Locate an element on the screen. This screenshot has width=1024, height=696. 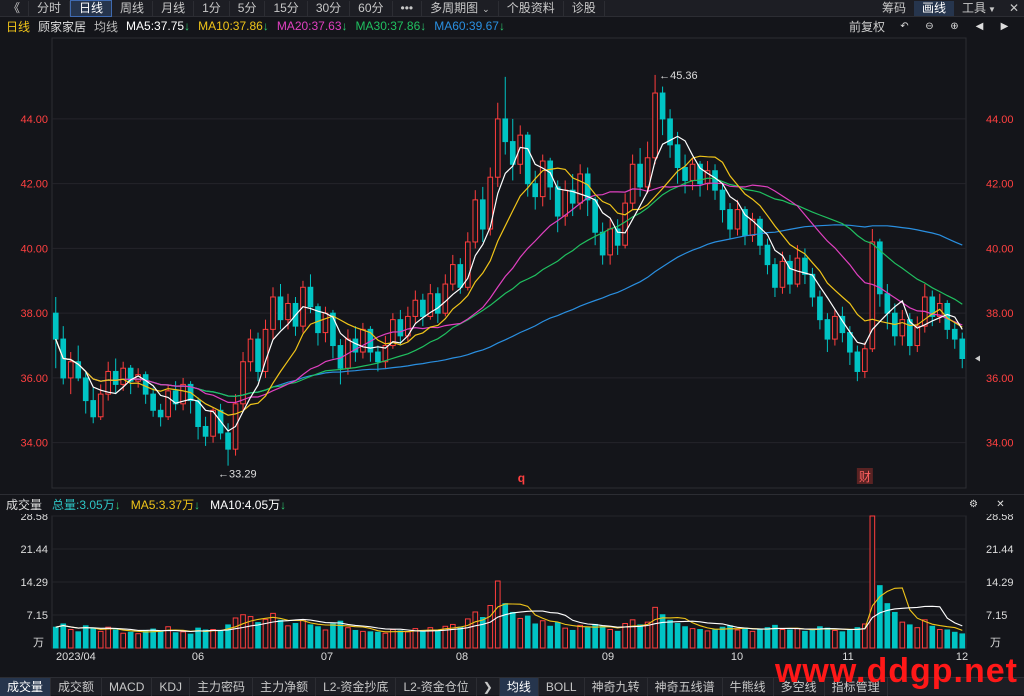
tab-label: 5分 is located at coordinates (247, 7).